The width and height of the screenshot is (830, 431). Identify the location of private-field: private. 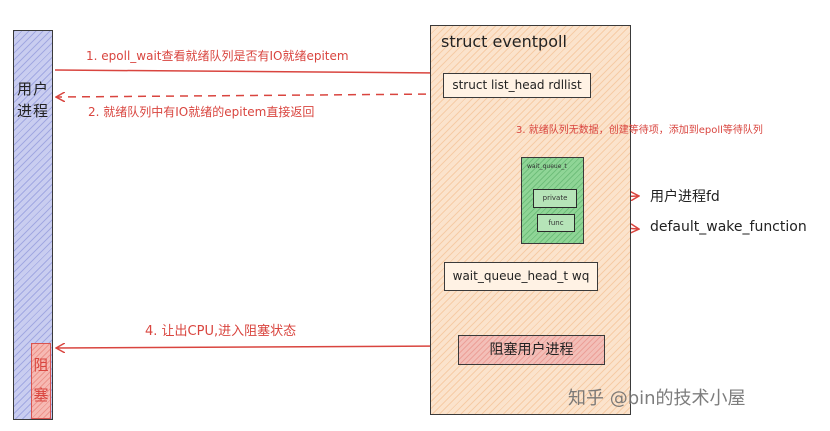
(555, 198).